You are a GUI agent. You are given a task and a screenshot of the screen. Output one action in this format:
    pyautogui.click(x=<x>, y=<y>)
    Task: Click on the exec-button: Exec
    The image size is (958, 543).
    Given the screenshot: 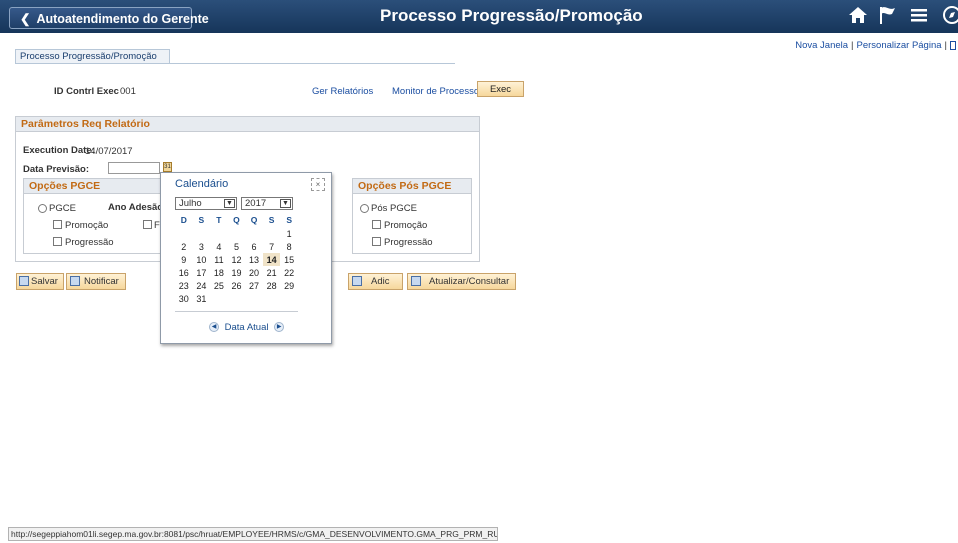 What is the action you would take?
    pyautogui.click(x=500, y=89)
    